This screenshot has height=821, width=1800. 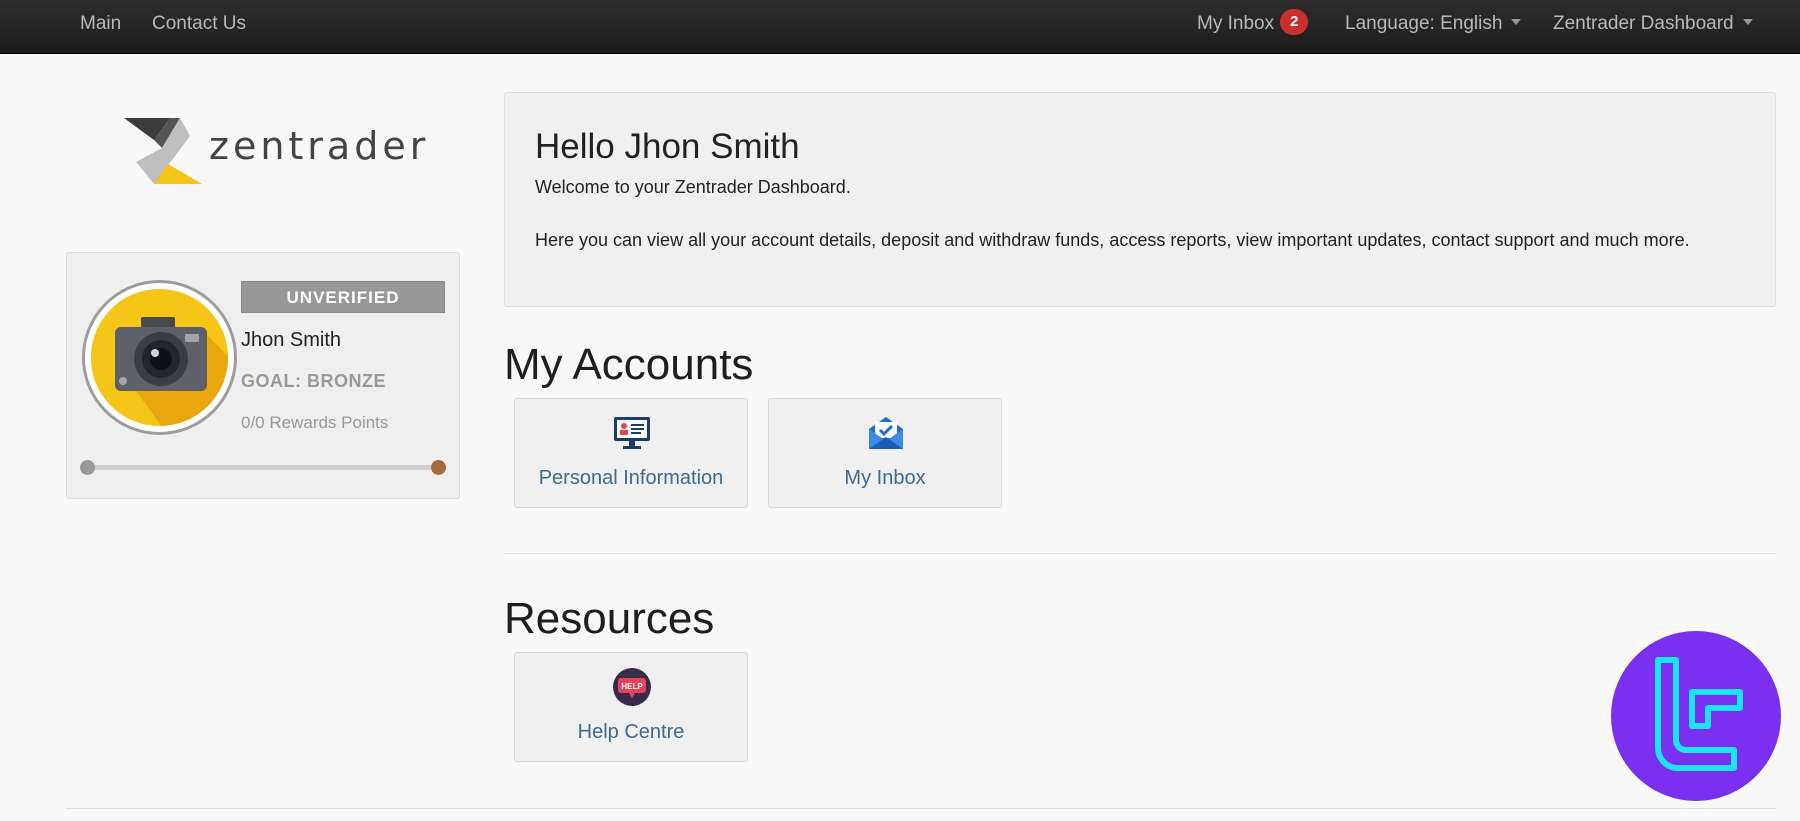 What do you see at coordinates (100, 24) in the screenshot?
I see `nav-main: Main` at bounding box center [100, 24].